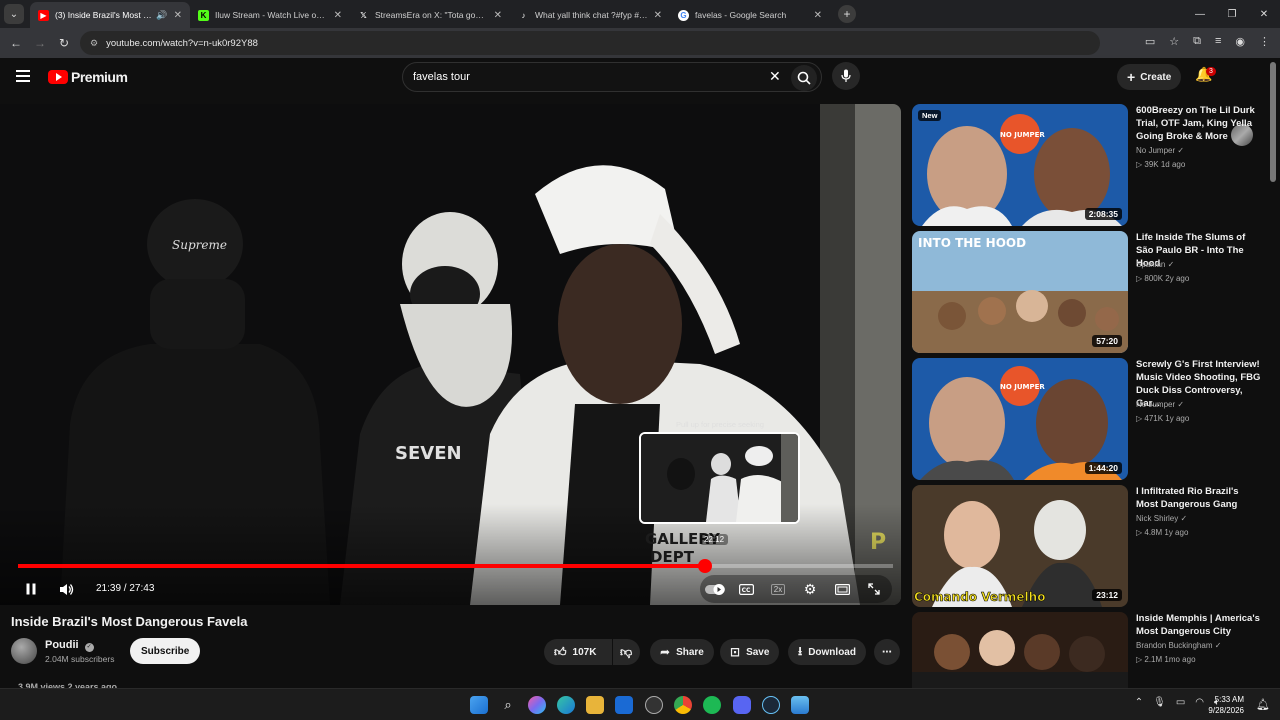 The width and height of the screenshot is (1280, 720). Describe the element at coordinates (1232, 14) in the screenshot. I see `restore-icon: ❐` at that location.